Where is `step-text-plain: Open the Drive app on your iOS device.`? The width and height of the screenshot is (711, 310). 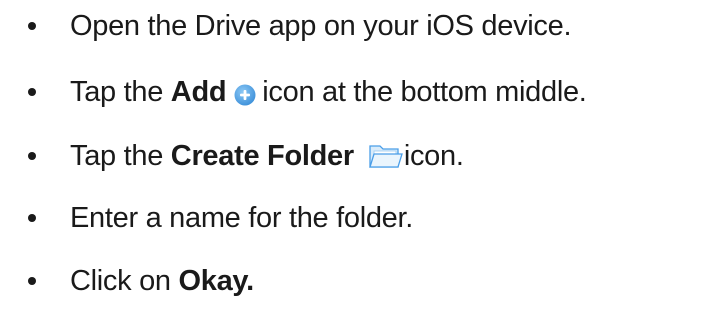
step-text-plain: Open the Drive app on your iOS device. is located at coordinates (321, 25).